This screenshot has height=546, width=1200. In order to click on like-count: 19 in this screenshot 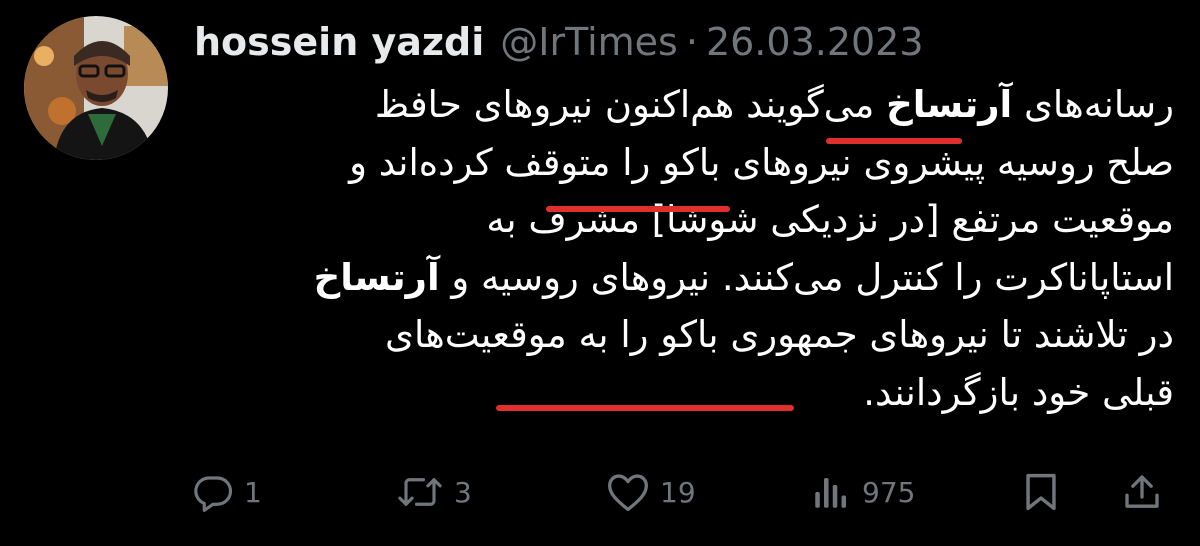, I will do `click(678, 492)`.